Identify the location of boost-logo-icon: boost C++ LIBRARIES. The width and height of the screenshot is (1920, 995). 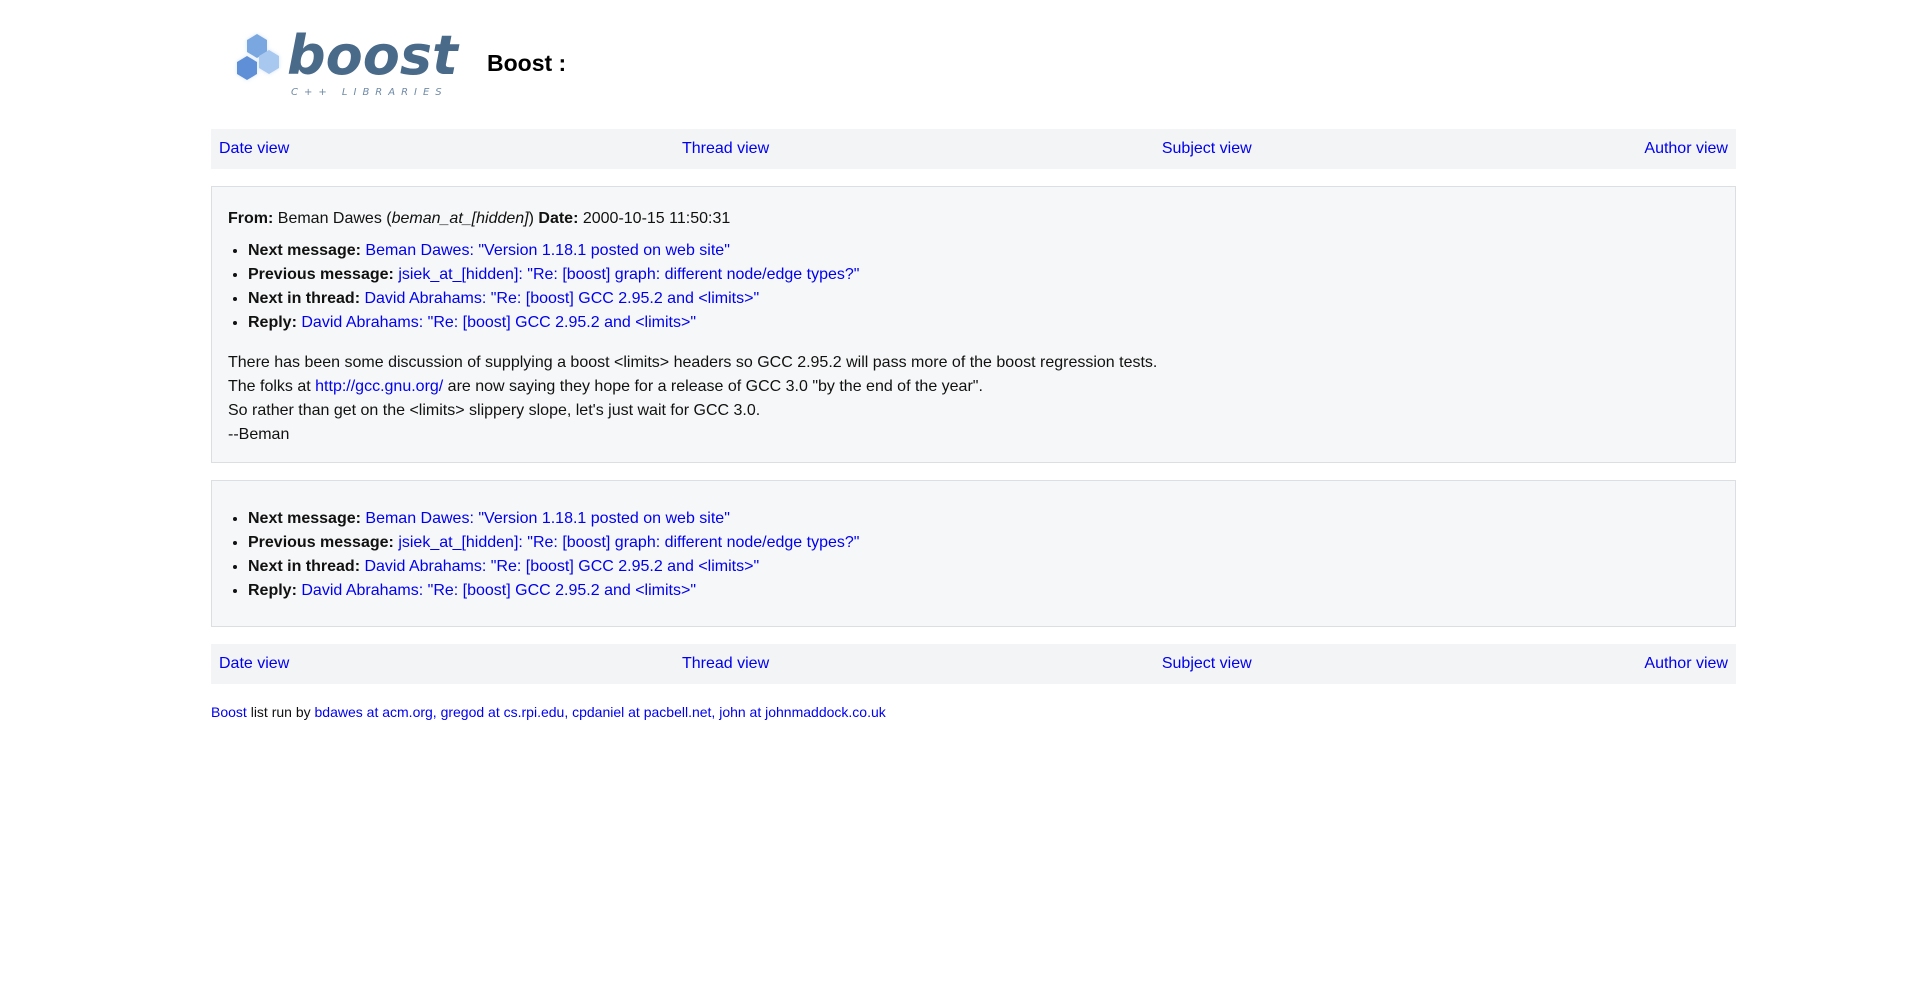
(348, 61).